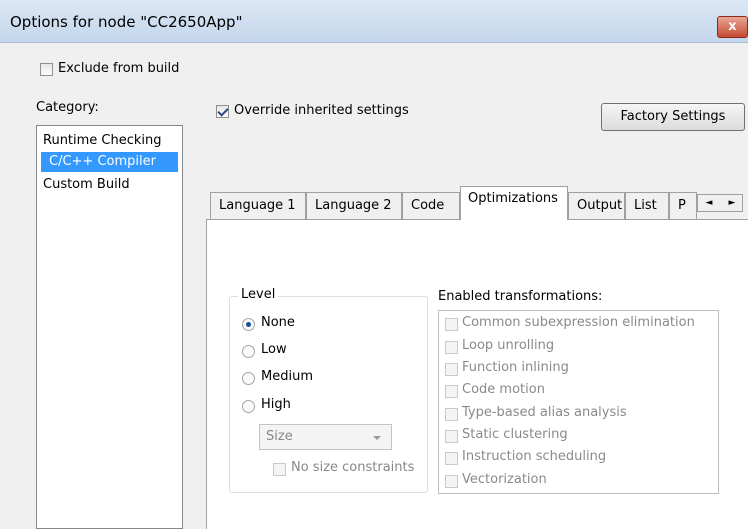  I want to click on level-high-label: High, so click(276, 404).